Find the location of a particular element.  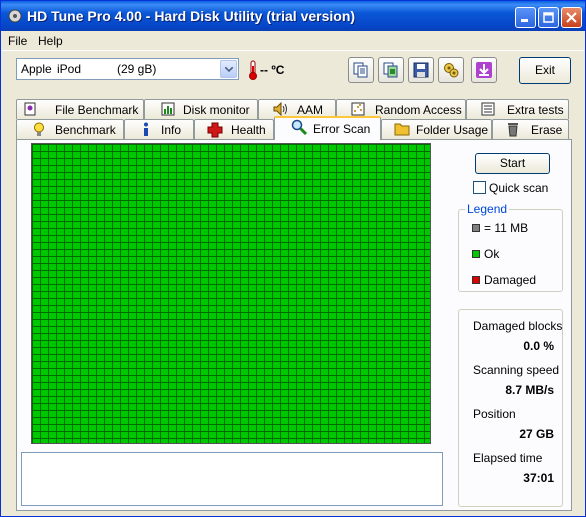

menu-bar: File Help is located at coordinates (293, 41).